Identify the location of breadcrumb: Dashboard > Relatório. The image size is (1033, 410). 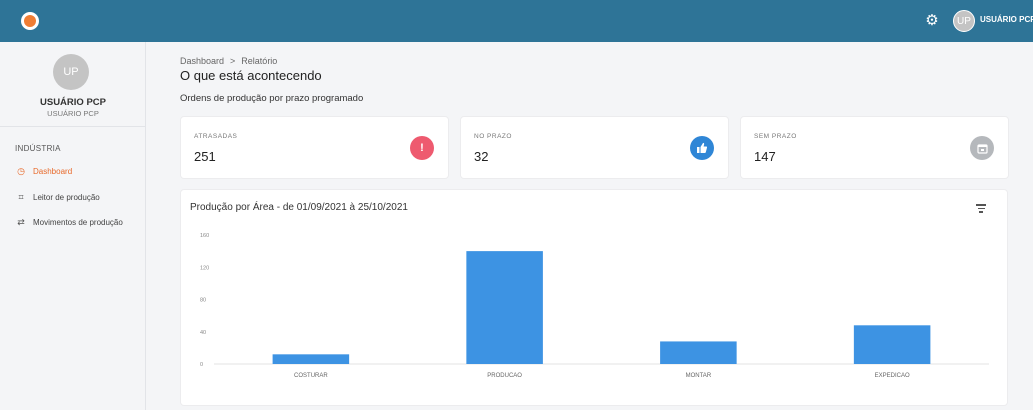
(228, 61).